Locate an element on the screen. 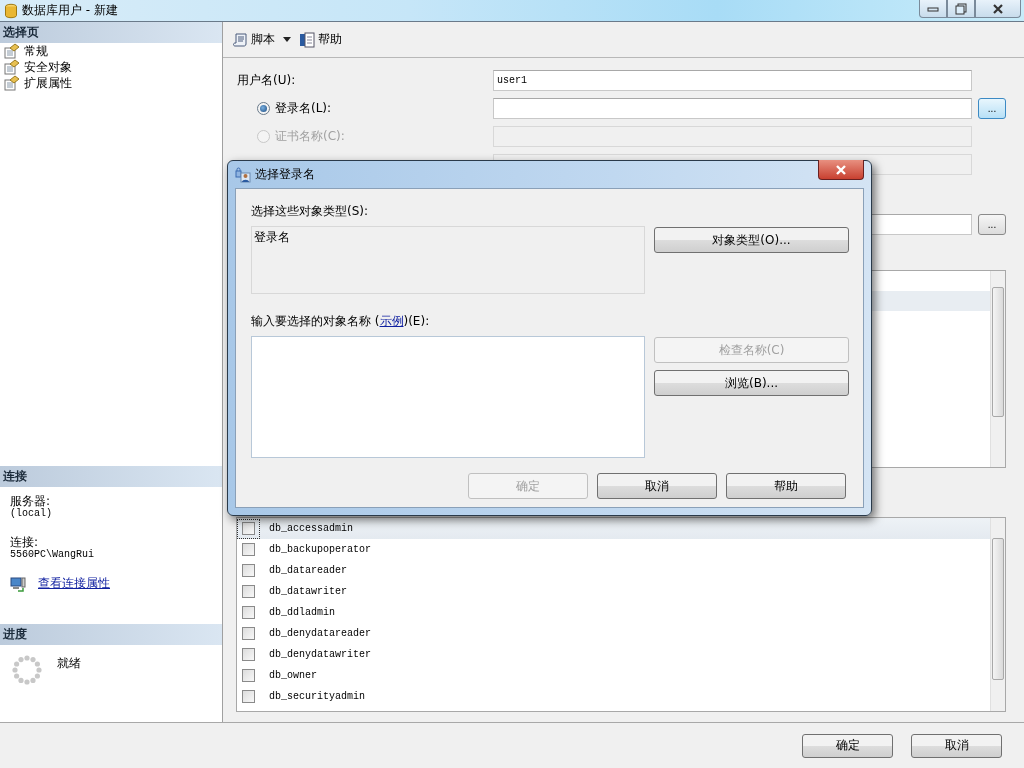 The height and width of the screenshot is (768, 1024). object-names-field is located at coordinates (448, 397).